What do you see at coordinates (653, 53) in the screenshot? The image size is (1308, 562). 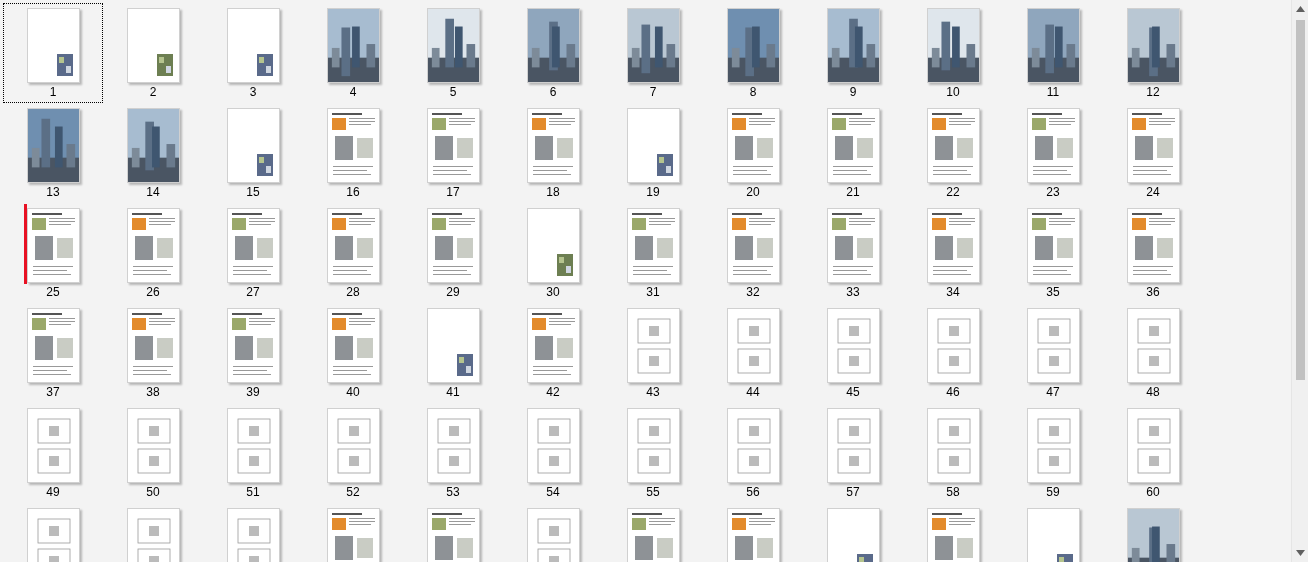 I see `page-thumbnail: 7` at bounding box center [653, 53].